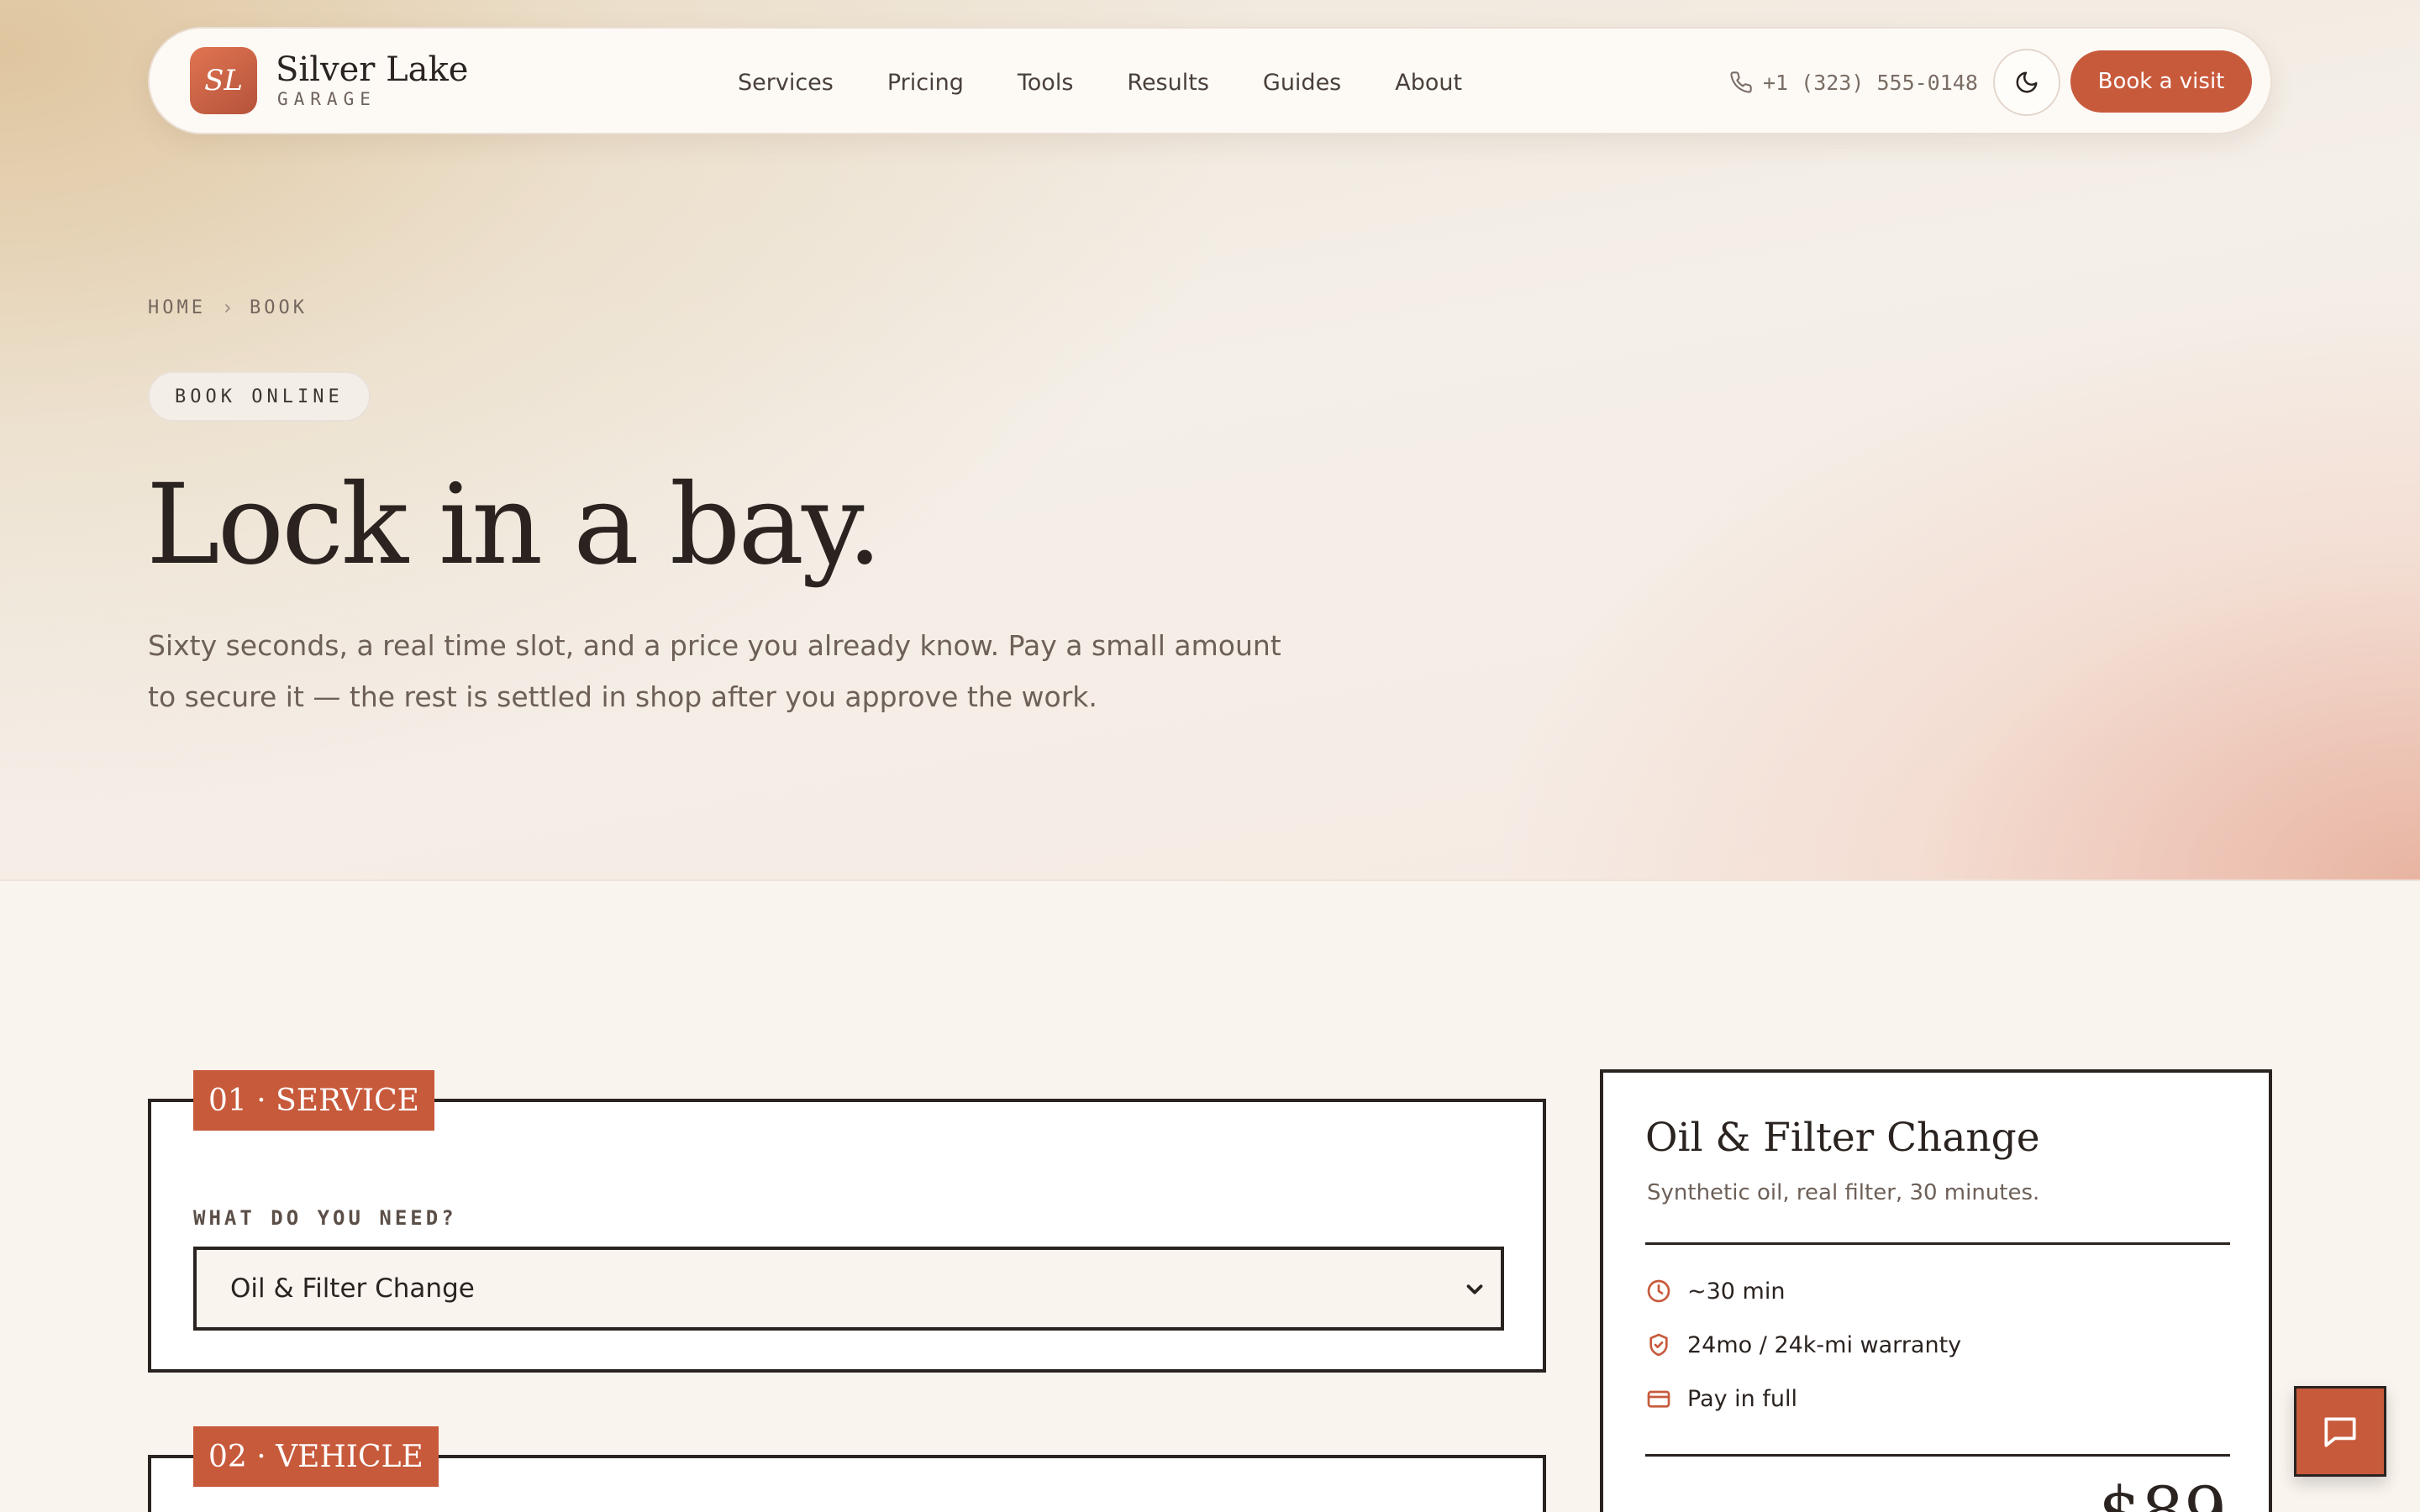 This screenshot has height=1512, width=2420. I want to click on summary-title: Oil & Filter Change, so click(1843, 1138).